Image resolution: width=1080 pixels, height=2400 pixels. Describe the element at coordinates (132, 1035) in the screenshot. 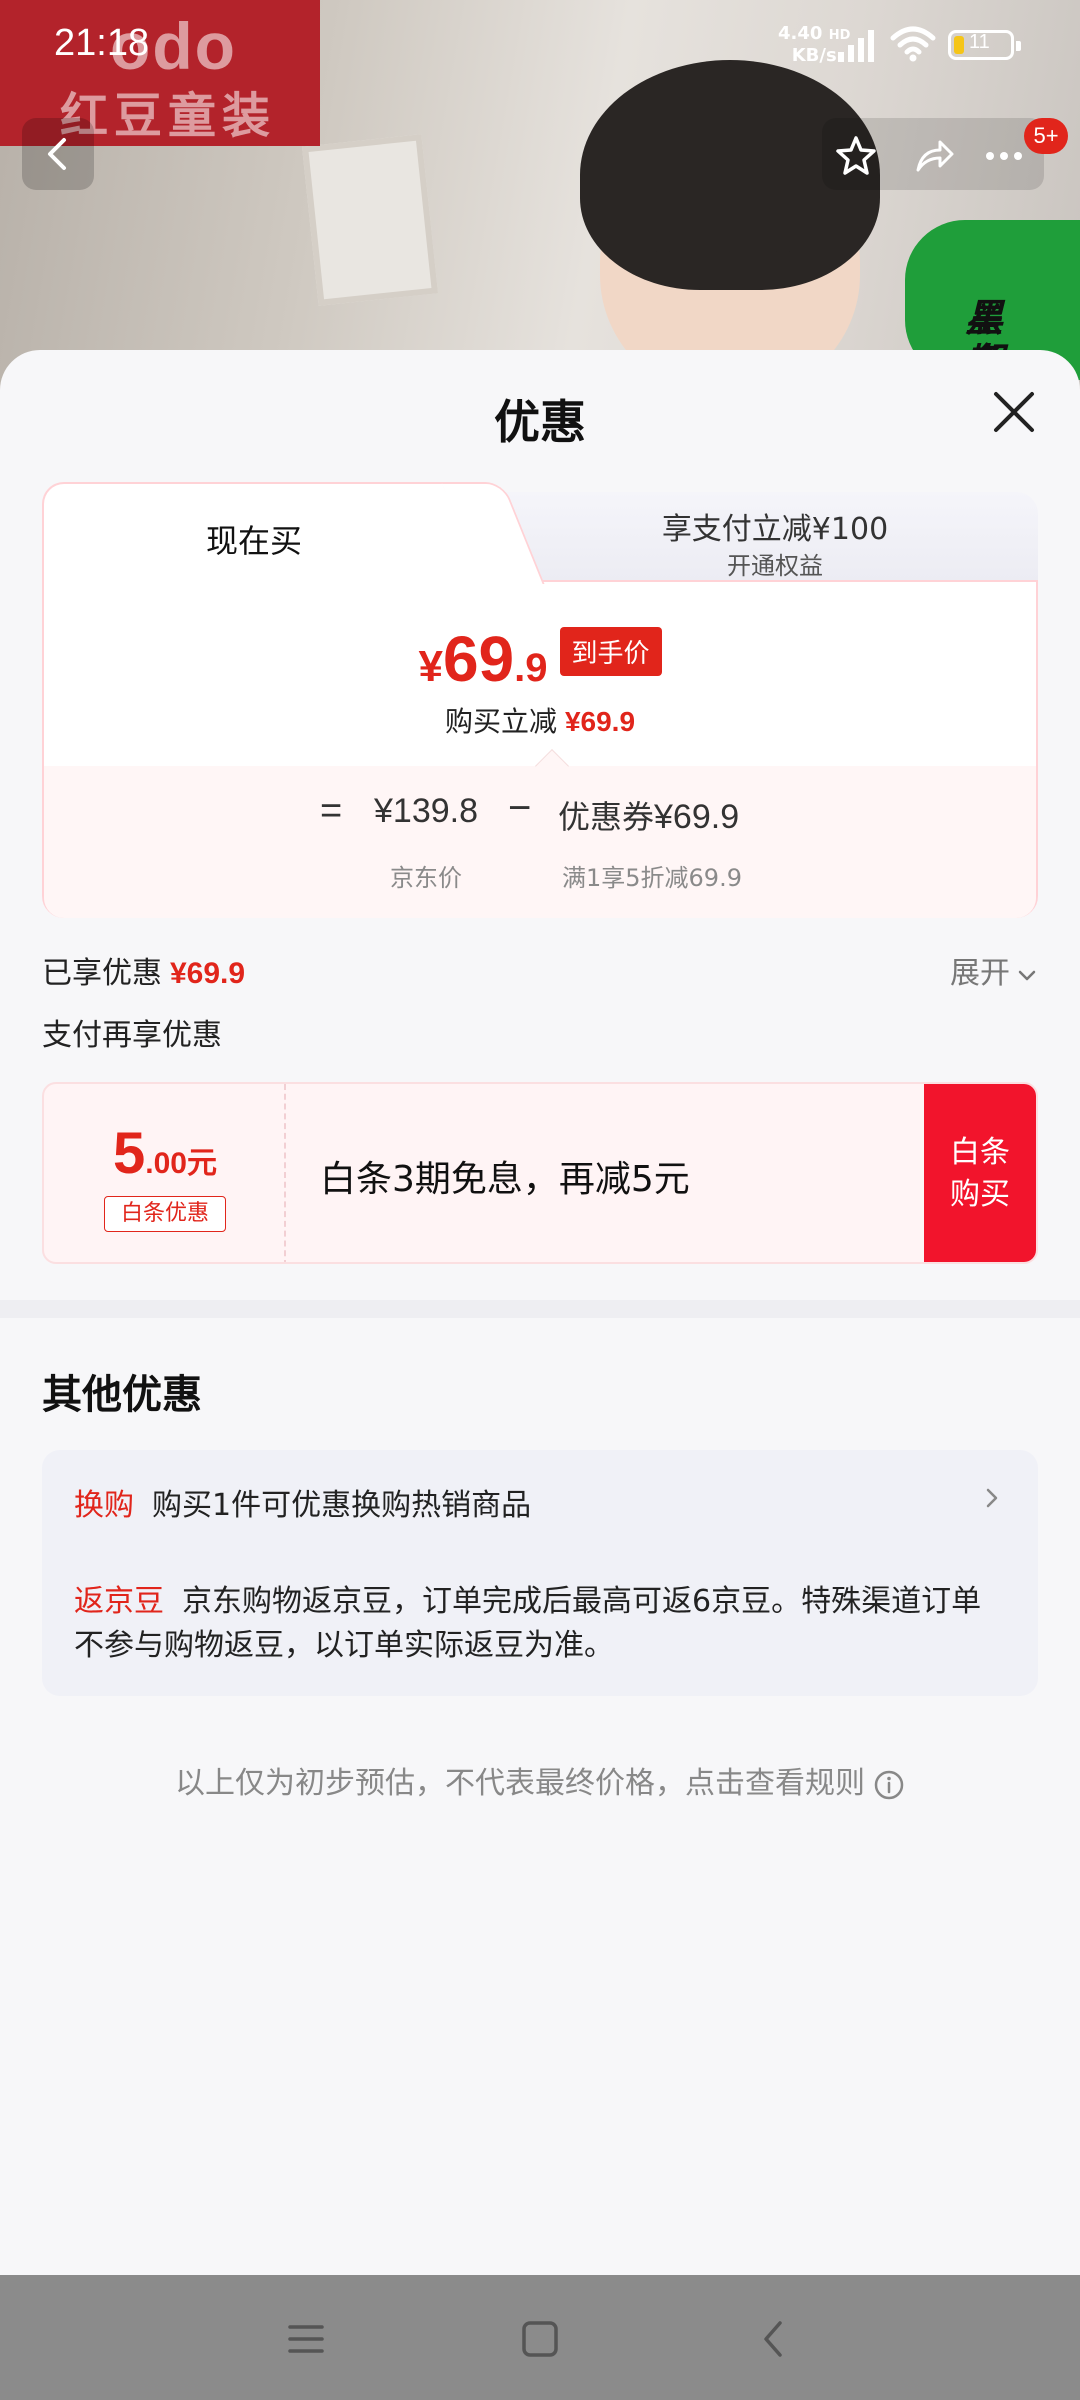

I see `pay-more-discount-heading: 支付再享优惠` at that location.